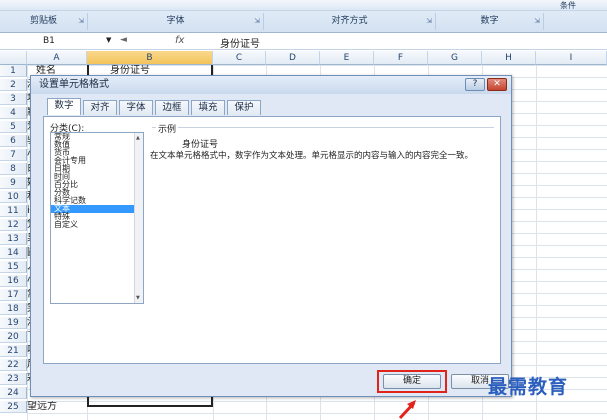  What do you see at coordinates (13, 379) in the screenshot?
I see `row-header: 23` at bounding box center [13, 379].